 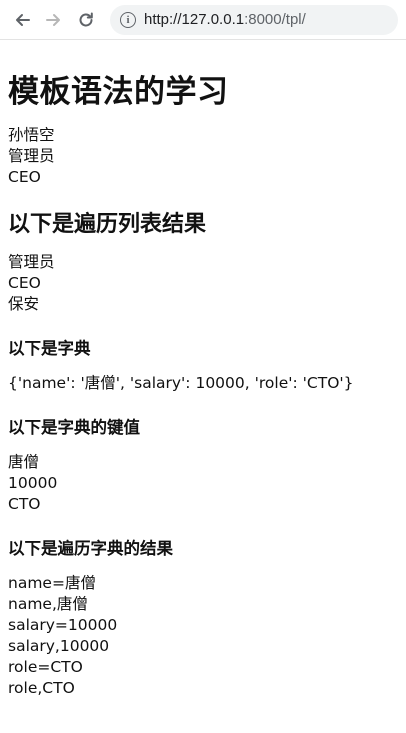 I want to click on url-host: http://127.0.0.1, so click(x=194, y=19).